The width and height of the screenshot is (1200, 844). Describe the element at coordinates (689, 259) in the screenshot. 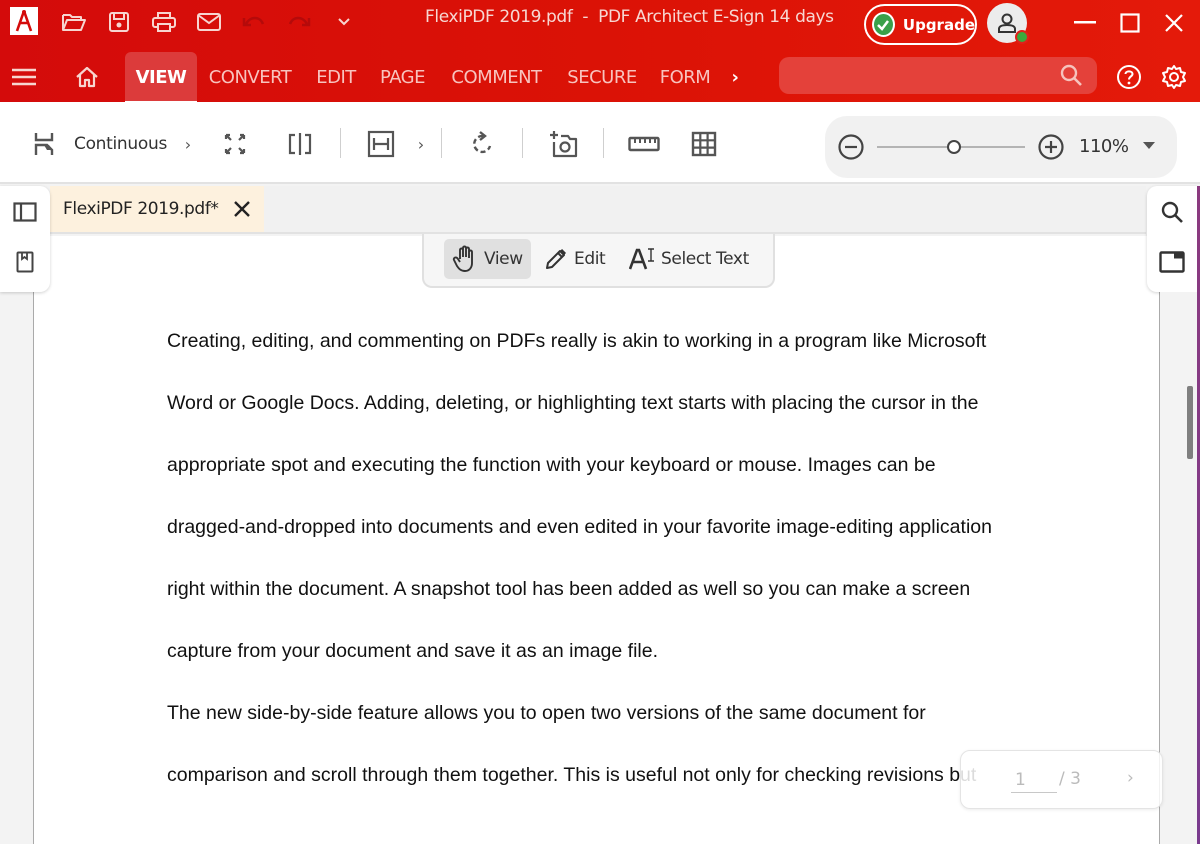

I see `select-text-mode-button: Select Text` at that location.